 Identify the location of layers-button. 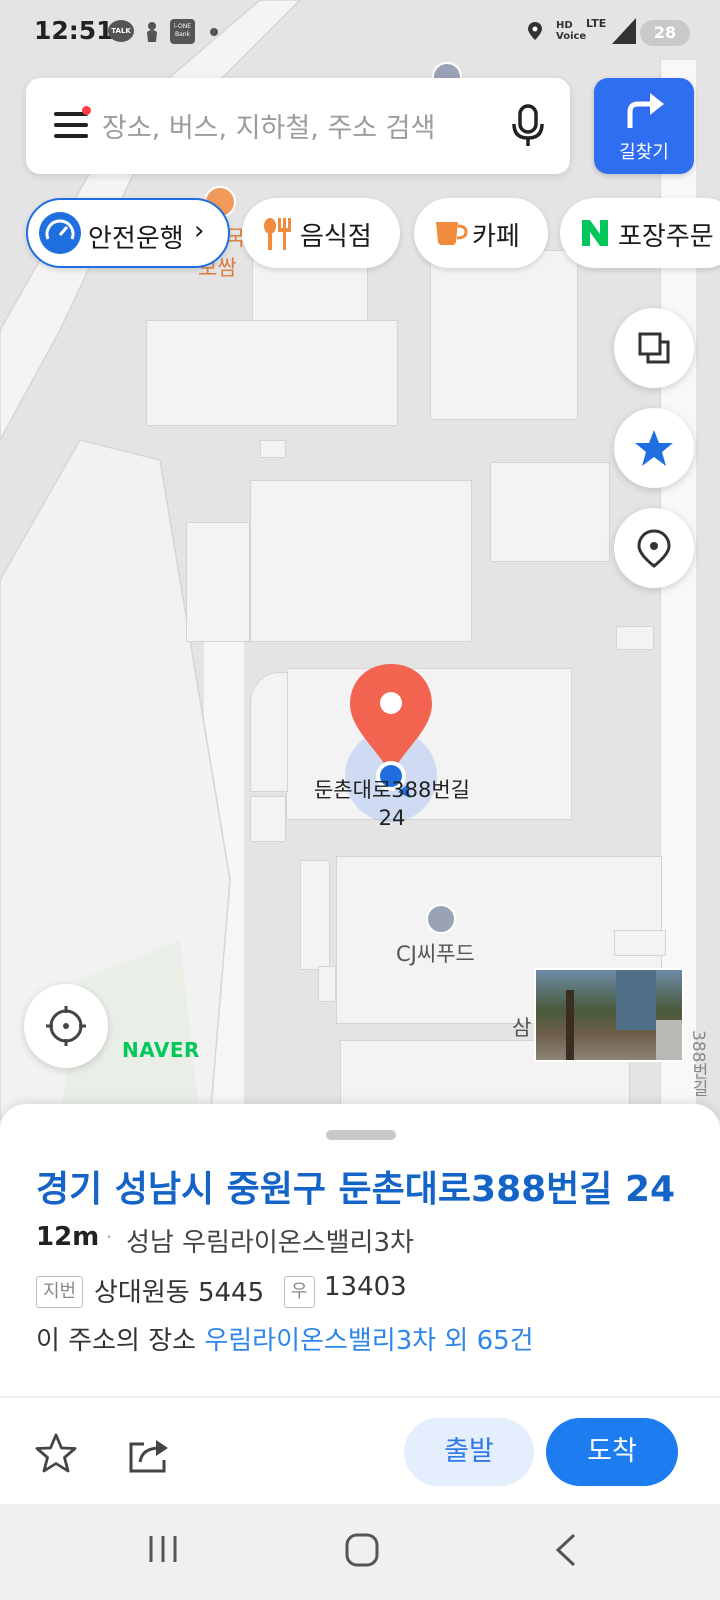
(654, 348).